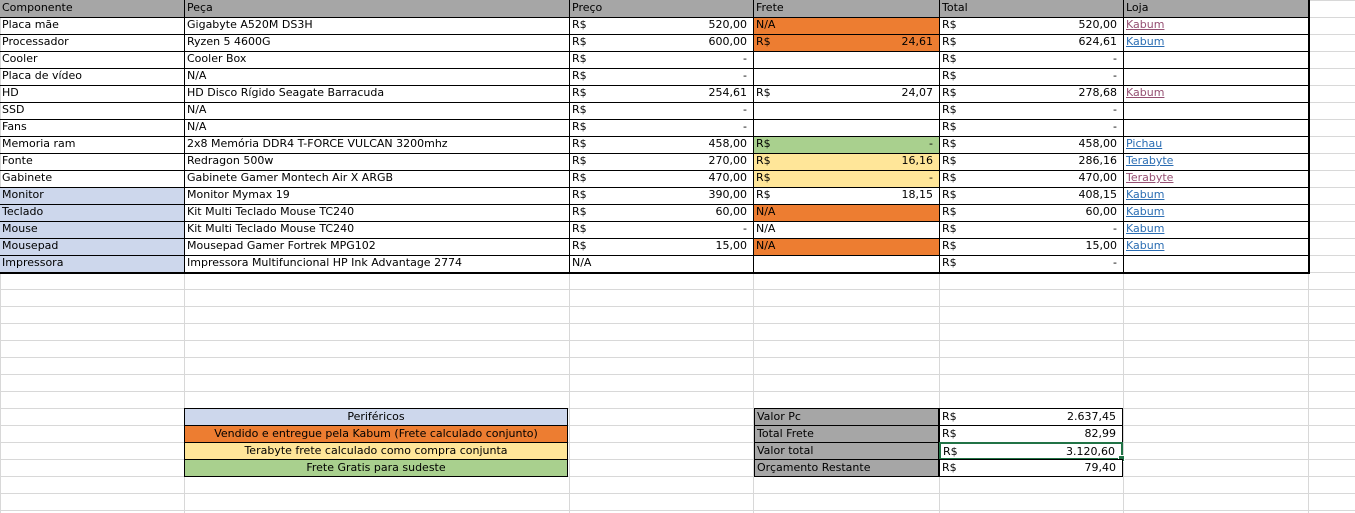  I want to click on total-cell: R$ 286,16, so click(1031, 161).